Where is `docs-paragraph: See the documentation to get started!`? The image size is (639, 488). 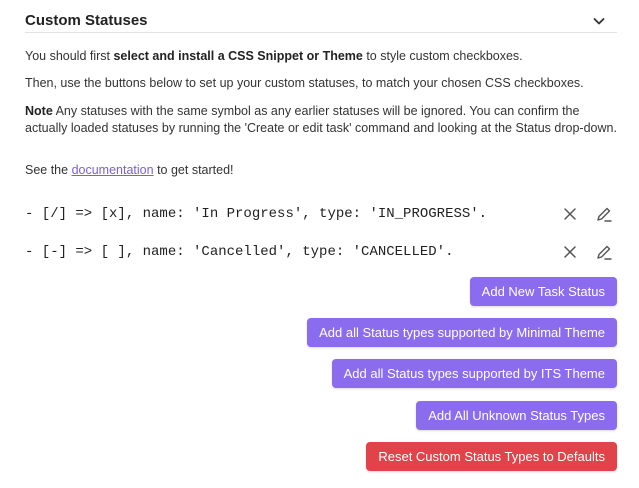 docs-paragraph: See the documentation to get started! is located at coordinates (321, 170).